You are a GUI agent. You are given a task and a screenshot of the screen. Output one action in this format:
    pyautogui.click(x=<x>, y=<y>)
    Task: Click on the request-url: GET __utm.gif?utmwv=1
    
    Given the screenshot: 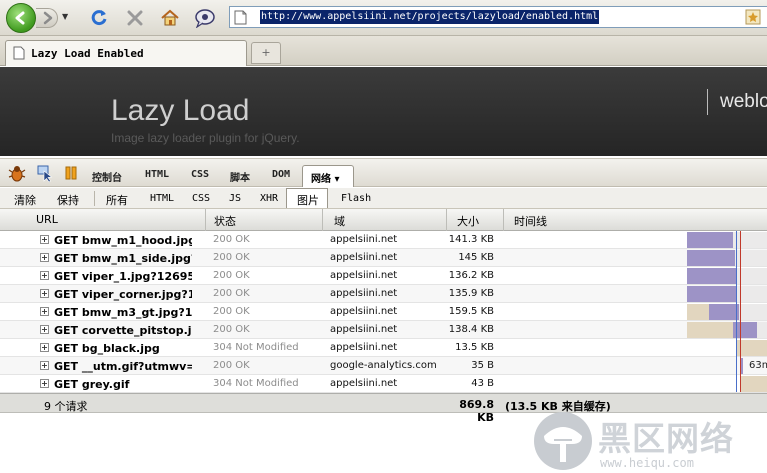 What is the action you would take?
    pyautogui.click(x=123, y=366)
    